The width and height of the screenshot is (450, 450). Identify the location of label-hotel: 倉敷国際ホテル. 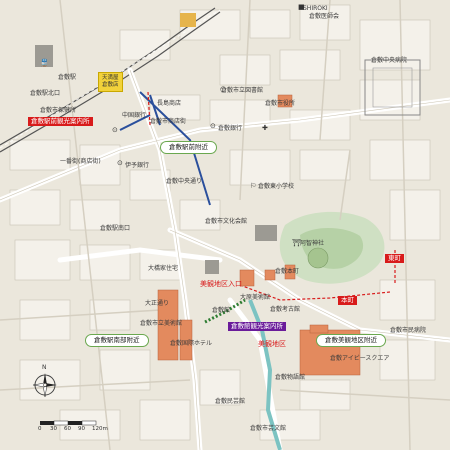
(191, 343).